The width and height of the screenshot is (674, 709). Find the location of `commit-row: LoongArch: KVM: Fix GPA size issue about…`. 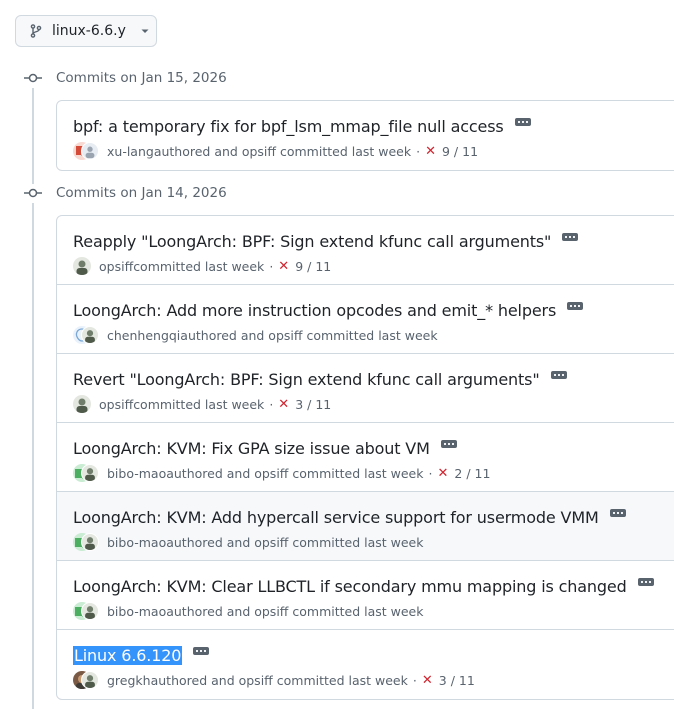

commit-row: LoongArch: KVM: Fix GPA size issue about… is located at coordinates (365, 457).